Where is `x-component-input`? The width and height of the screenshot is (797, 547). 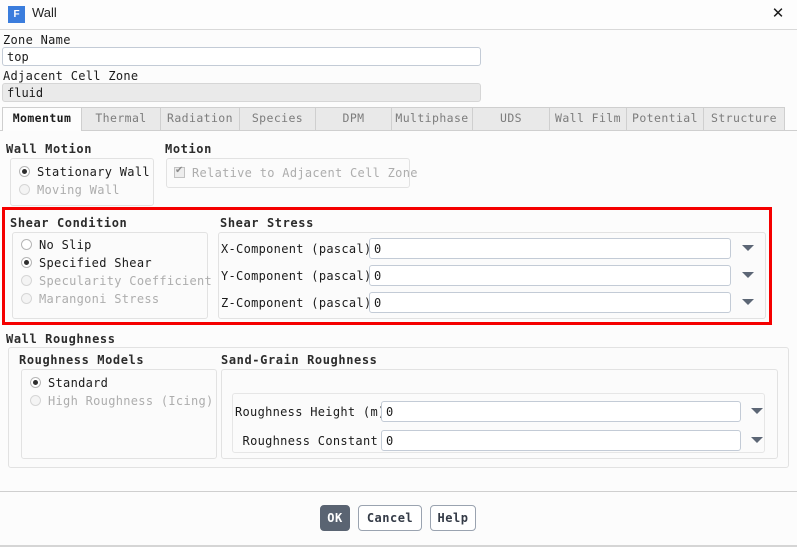
x-component-input is located at coordinates (550, 248).